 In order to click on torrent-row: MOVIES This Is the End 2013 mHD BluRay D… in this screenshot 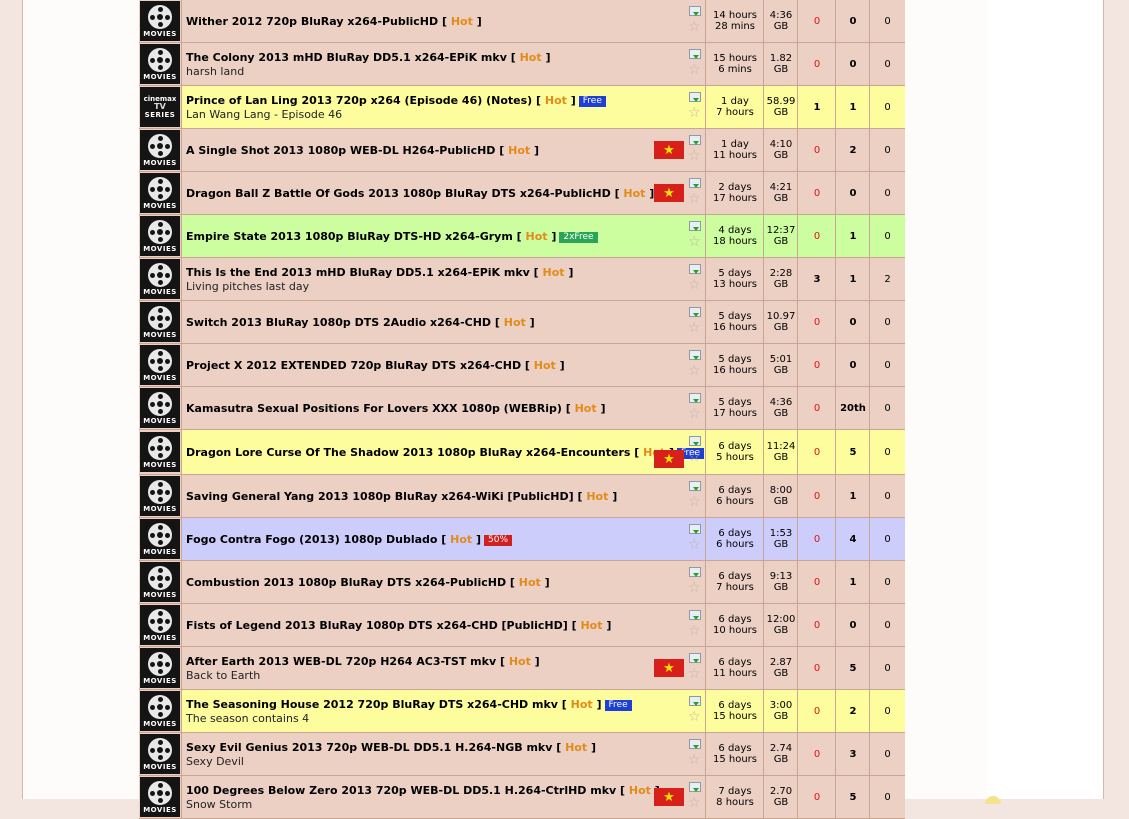, I will do `click(522, 279)`.